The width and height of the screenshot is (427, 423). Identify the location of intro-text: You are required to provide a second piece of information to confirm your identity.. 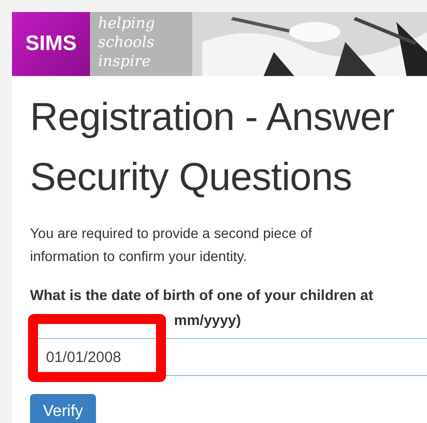
(172, 245).